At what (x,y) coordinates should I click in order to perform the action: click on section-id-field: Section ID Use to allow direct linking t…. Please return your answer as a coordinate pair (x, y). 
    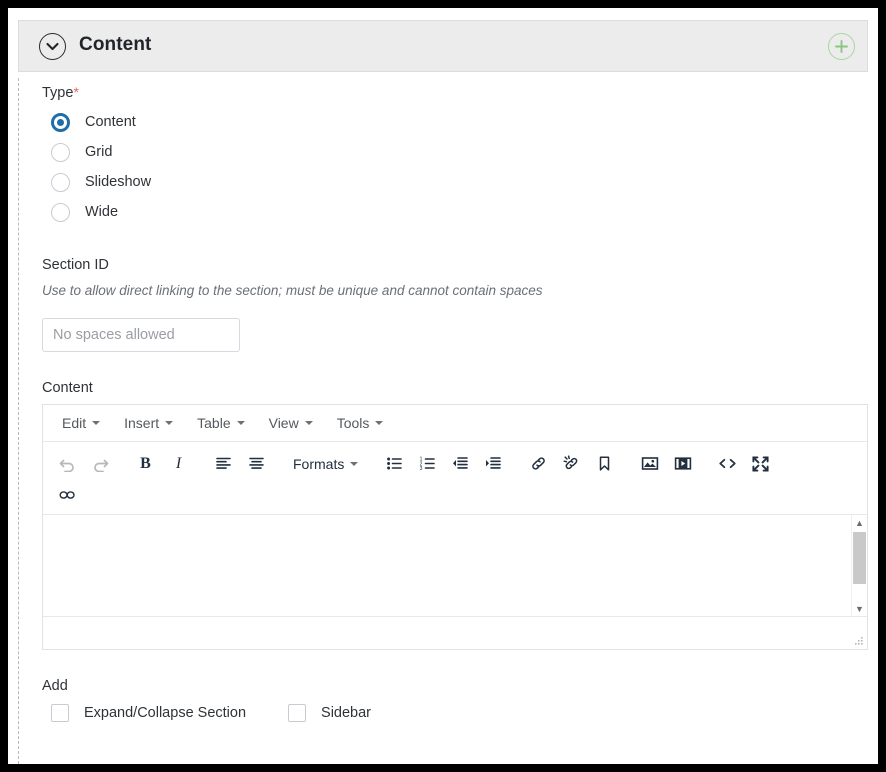
    Looking at the image, I should click on (455, 304).